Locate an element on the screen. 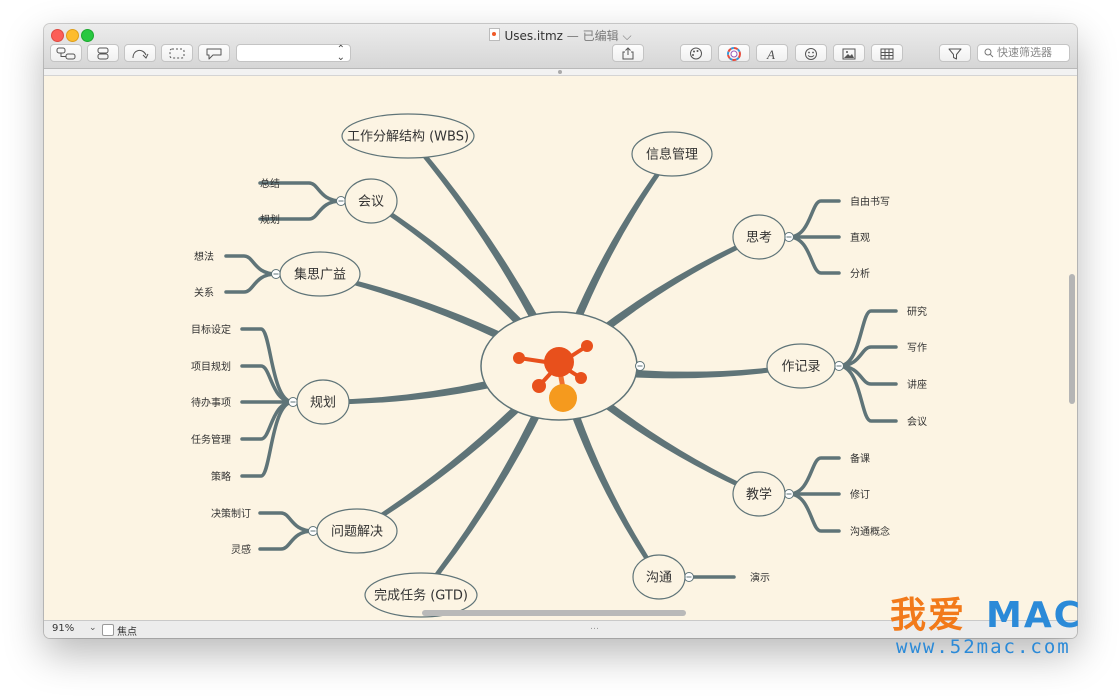  topic-node-problem: 问题解决 is located at coordinates (357, 531).